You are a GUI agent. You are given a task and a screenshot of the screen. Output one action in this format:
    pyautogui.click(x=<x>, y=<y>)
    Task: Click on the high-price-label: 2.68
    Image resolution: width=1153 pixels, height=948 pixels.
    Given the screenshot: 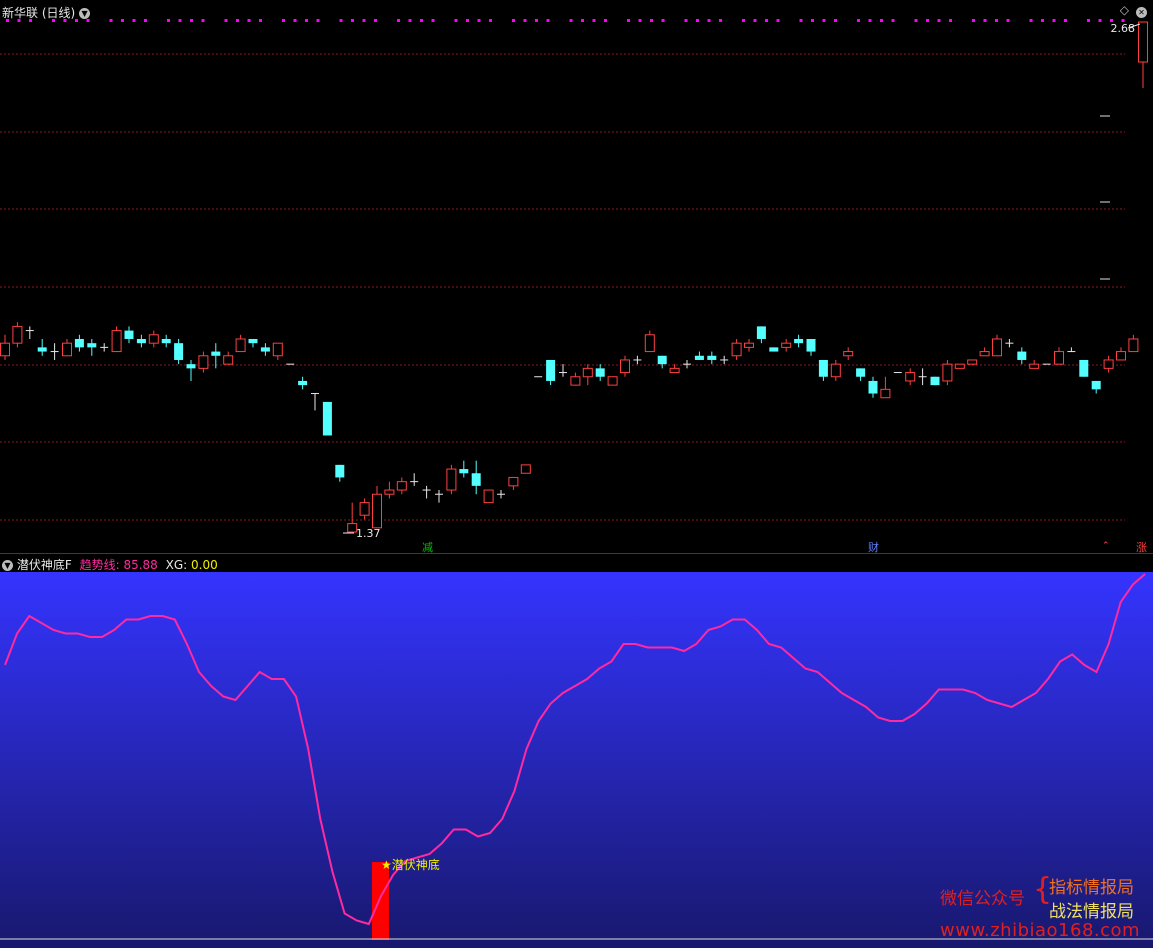 What is the action you would take?
    pyautogui.click(x=1123, y=28)
    